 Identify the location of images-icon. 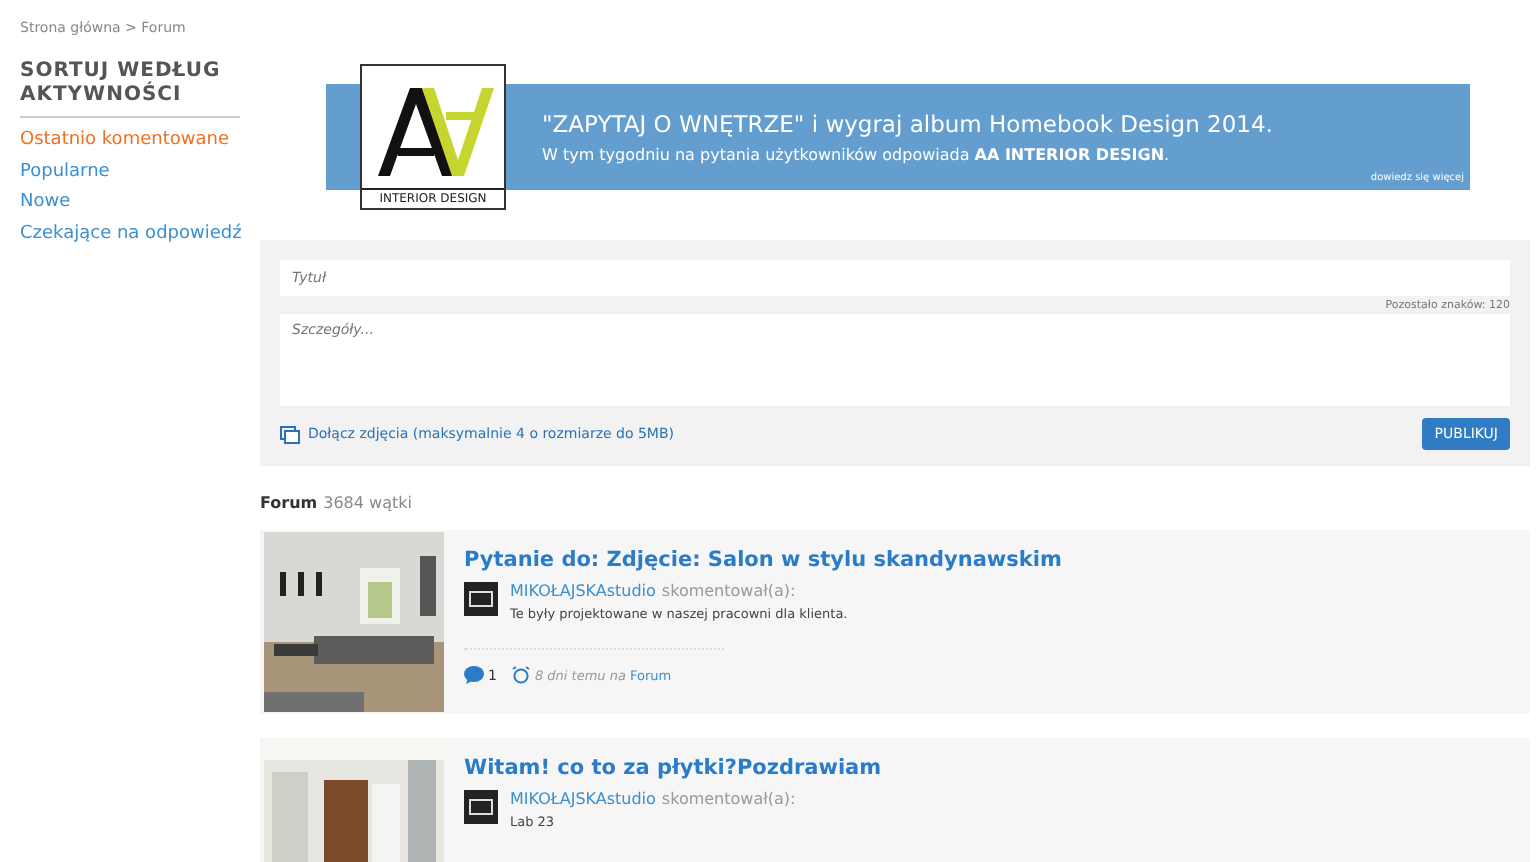
(290, 434).